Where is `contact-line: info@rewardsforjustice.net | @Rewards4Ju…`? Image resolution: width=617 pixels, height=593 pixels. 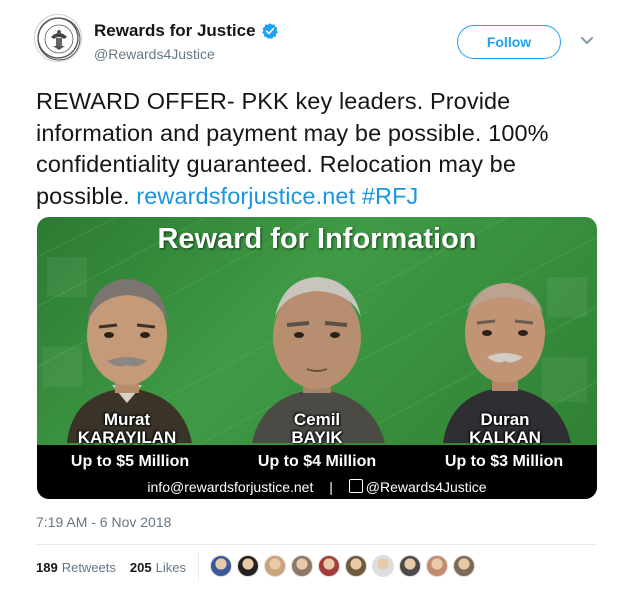 contact-line: info@rewardsforjustice.net | @Rewards4Ju… is located at coordinates (317, 487).